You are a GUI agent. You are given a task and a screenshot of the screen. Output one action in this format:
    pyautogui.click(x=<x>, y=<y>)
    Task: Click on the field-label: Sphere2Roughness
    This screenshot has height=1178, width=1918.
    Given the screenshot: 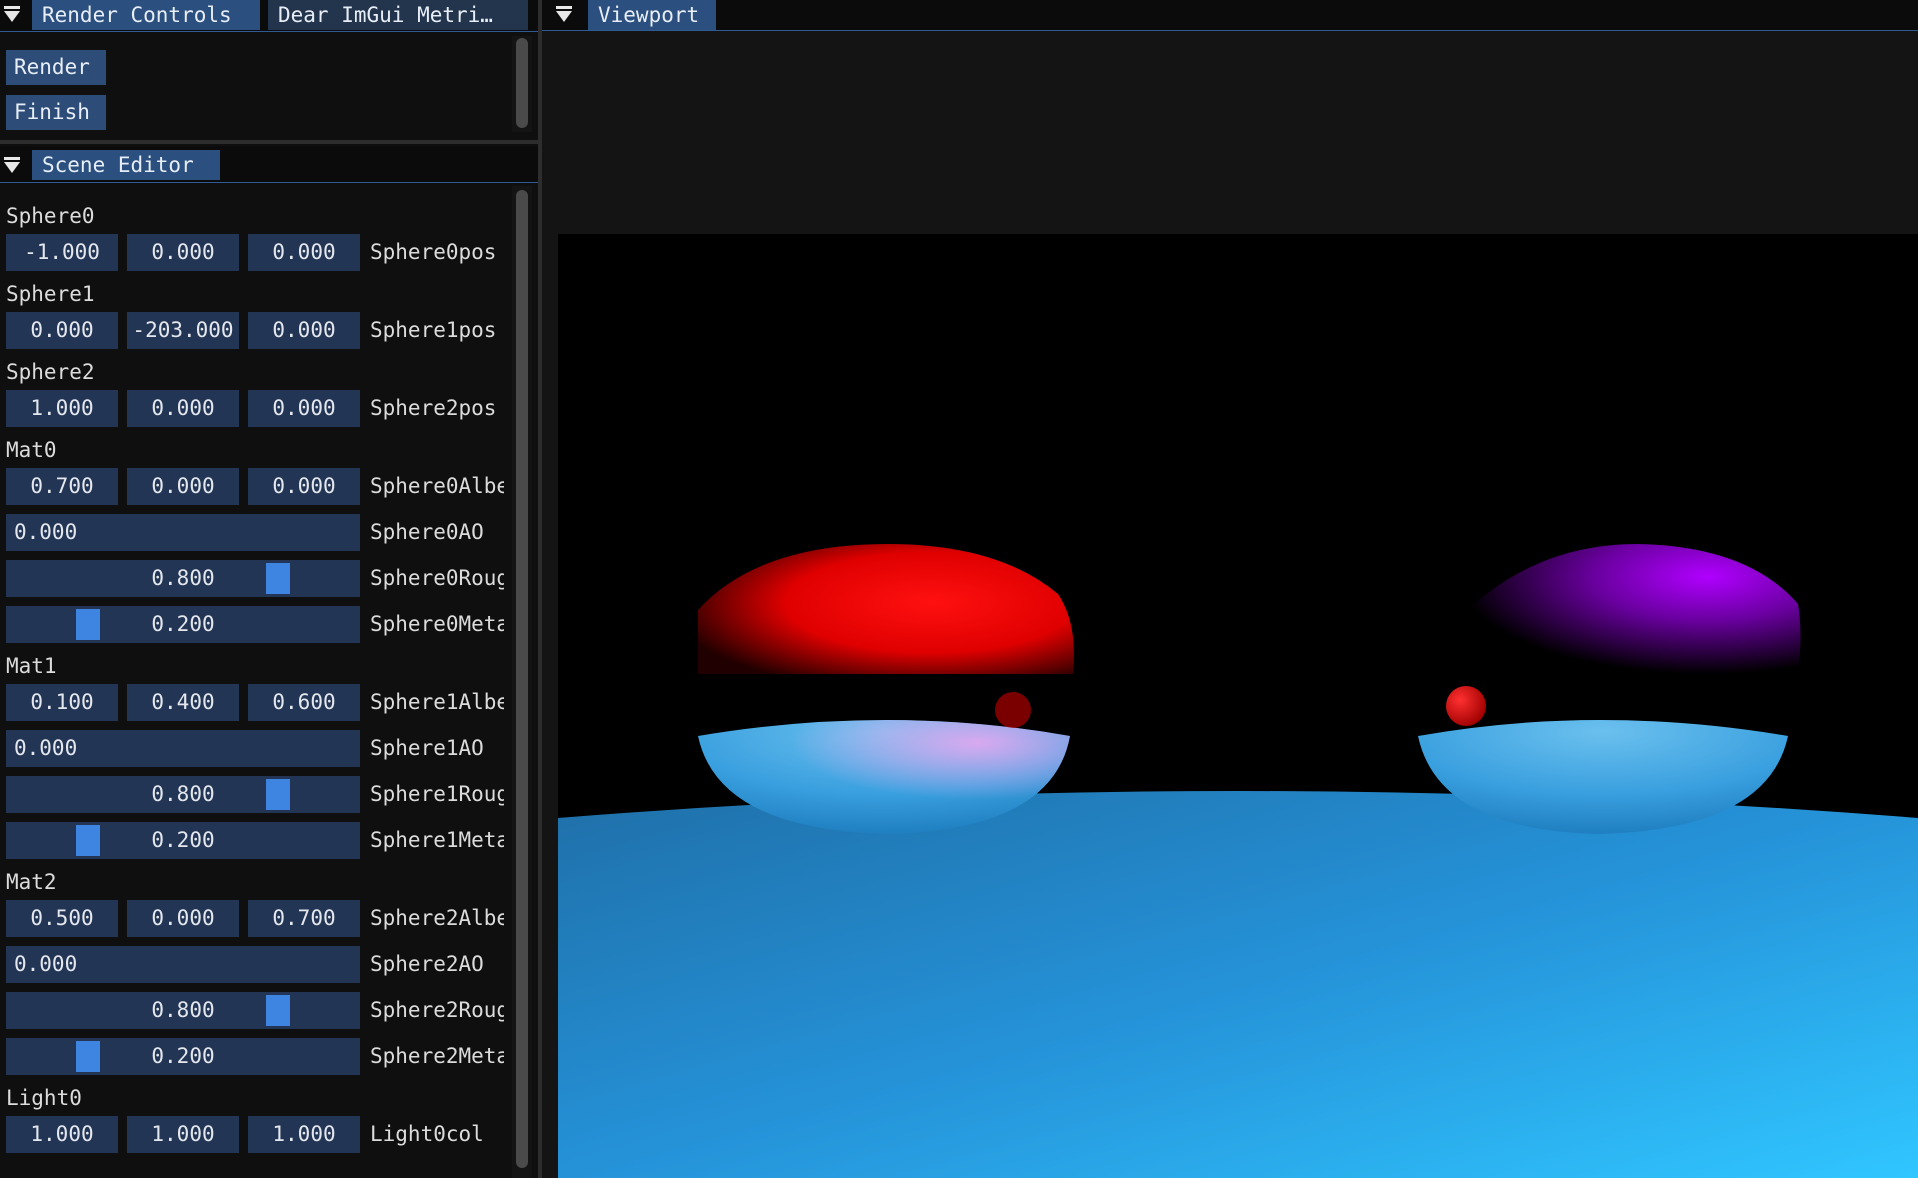 What is the action you would take?
    pyautogui.click(x=437, y=1010)
    